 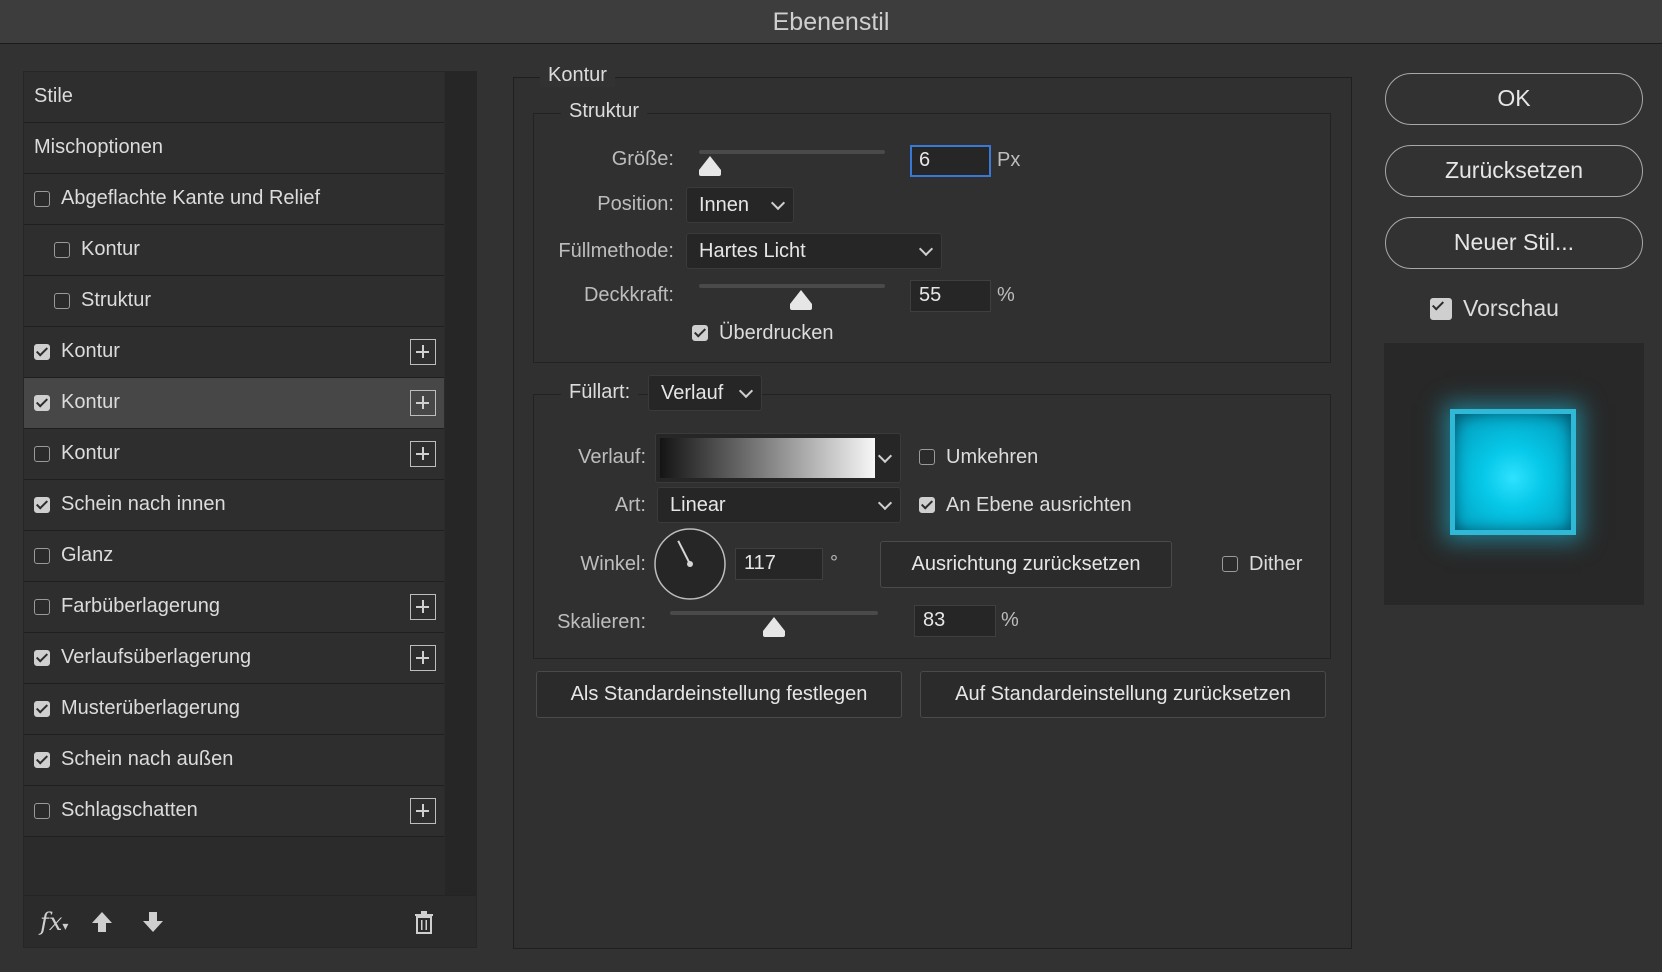 I want to click on style-item: Struktur, so click(x=234, y=301).